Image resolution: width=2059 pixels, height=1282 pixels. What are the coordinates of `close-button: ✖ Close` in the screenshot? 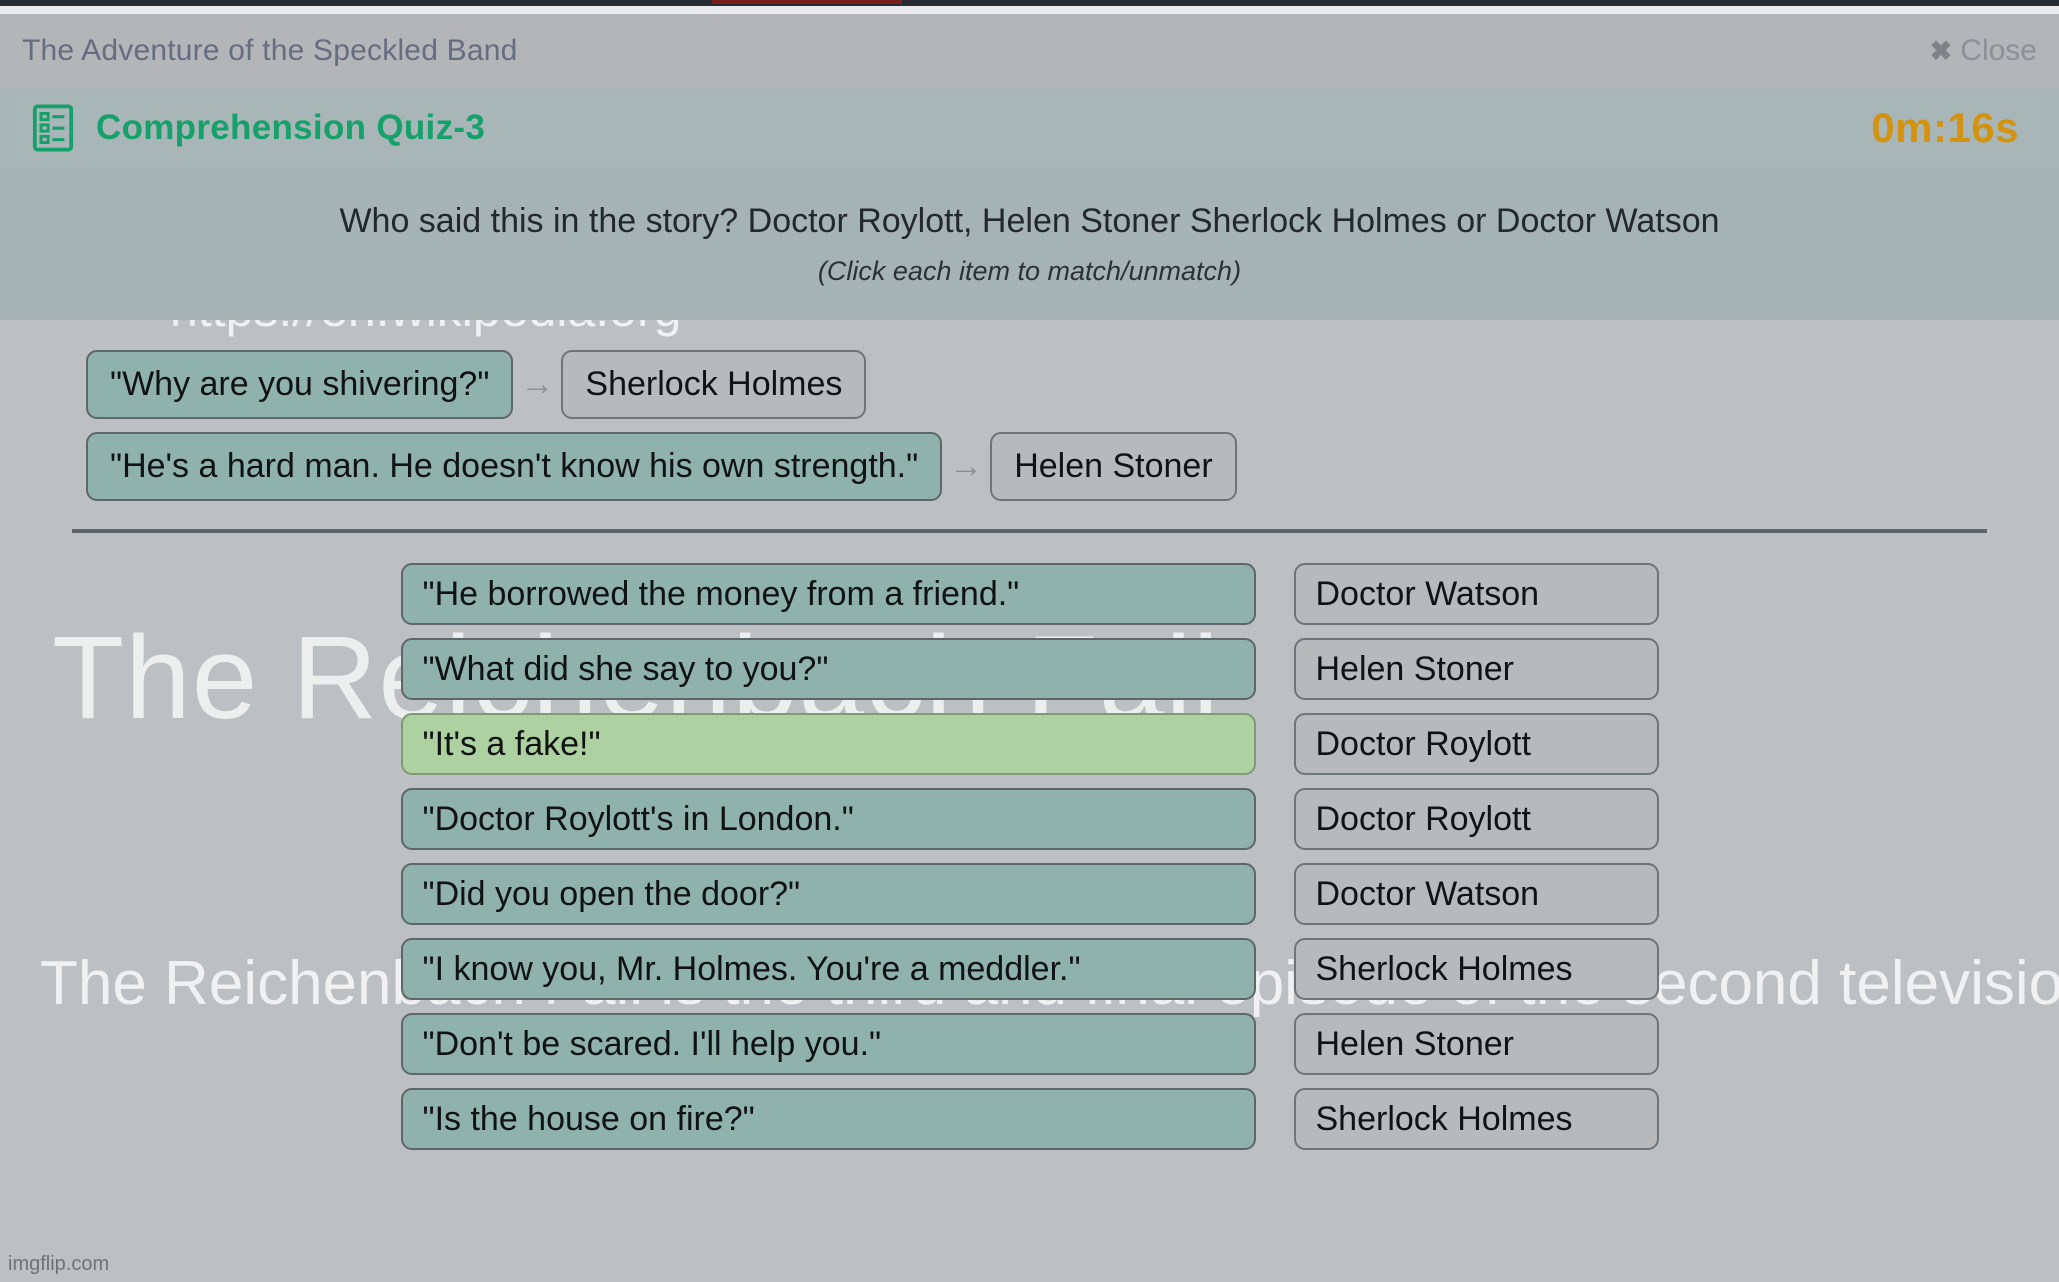 It's located at (1983, 51).